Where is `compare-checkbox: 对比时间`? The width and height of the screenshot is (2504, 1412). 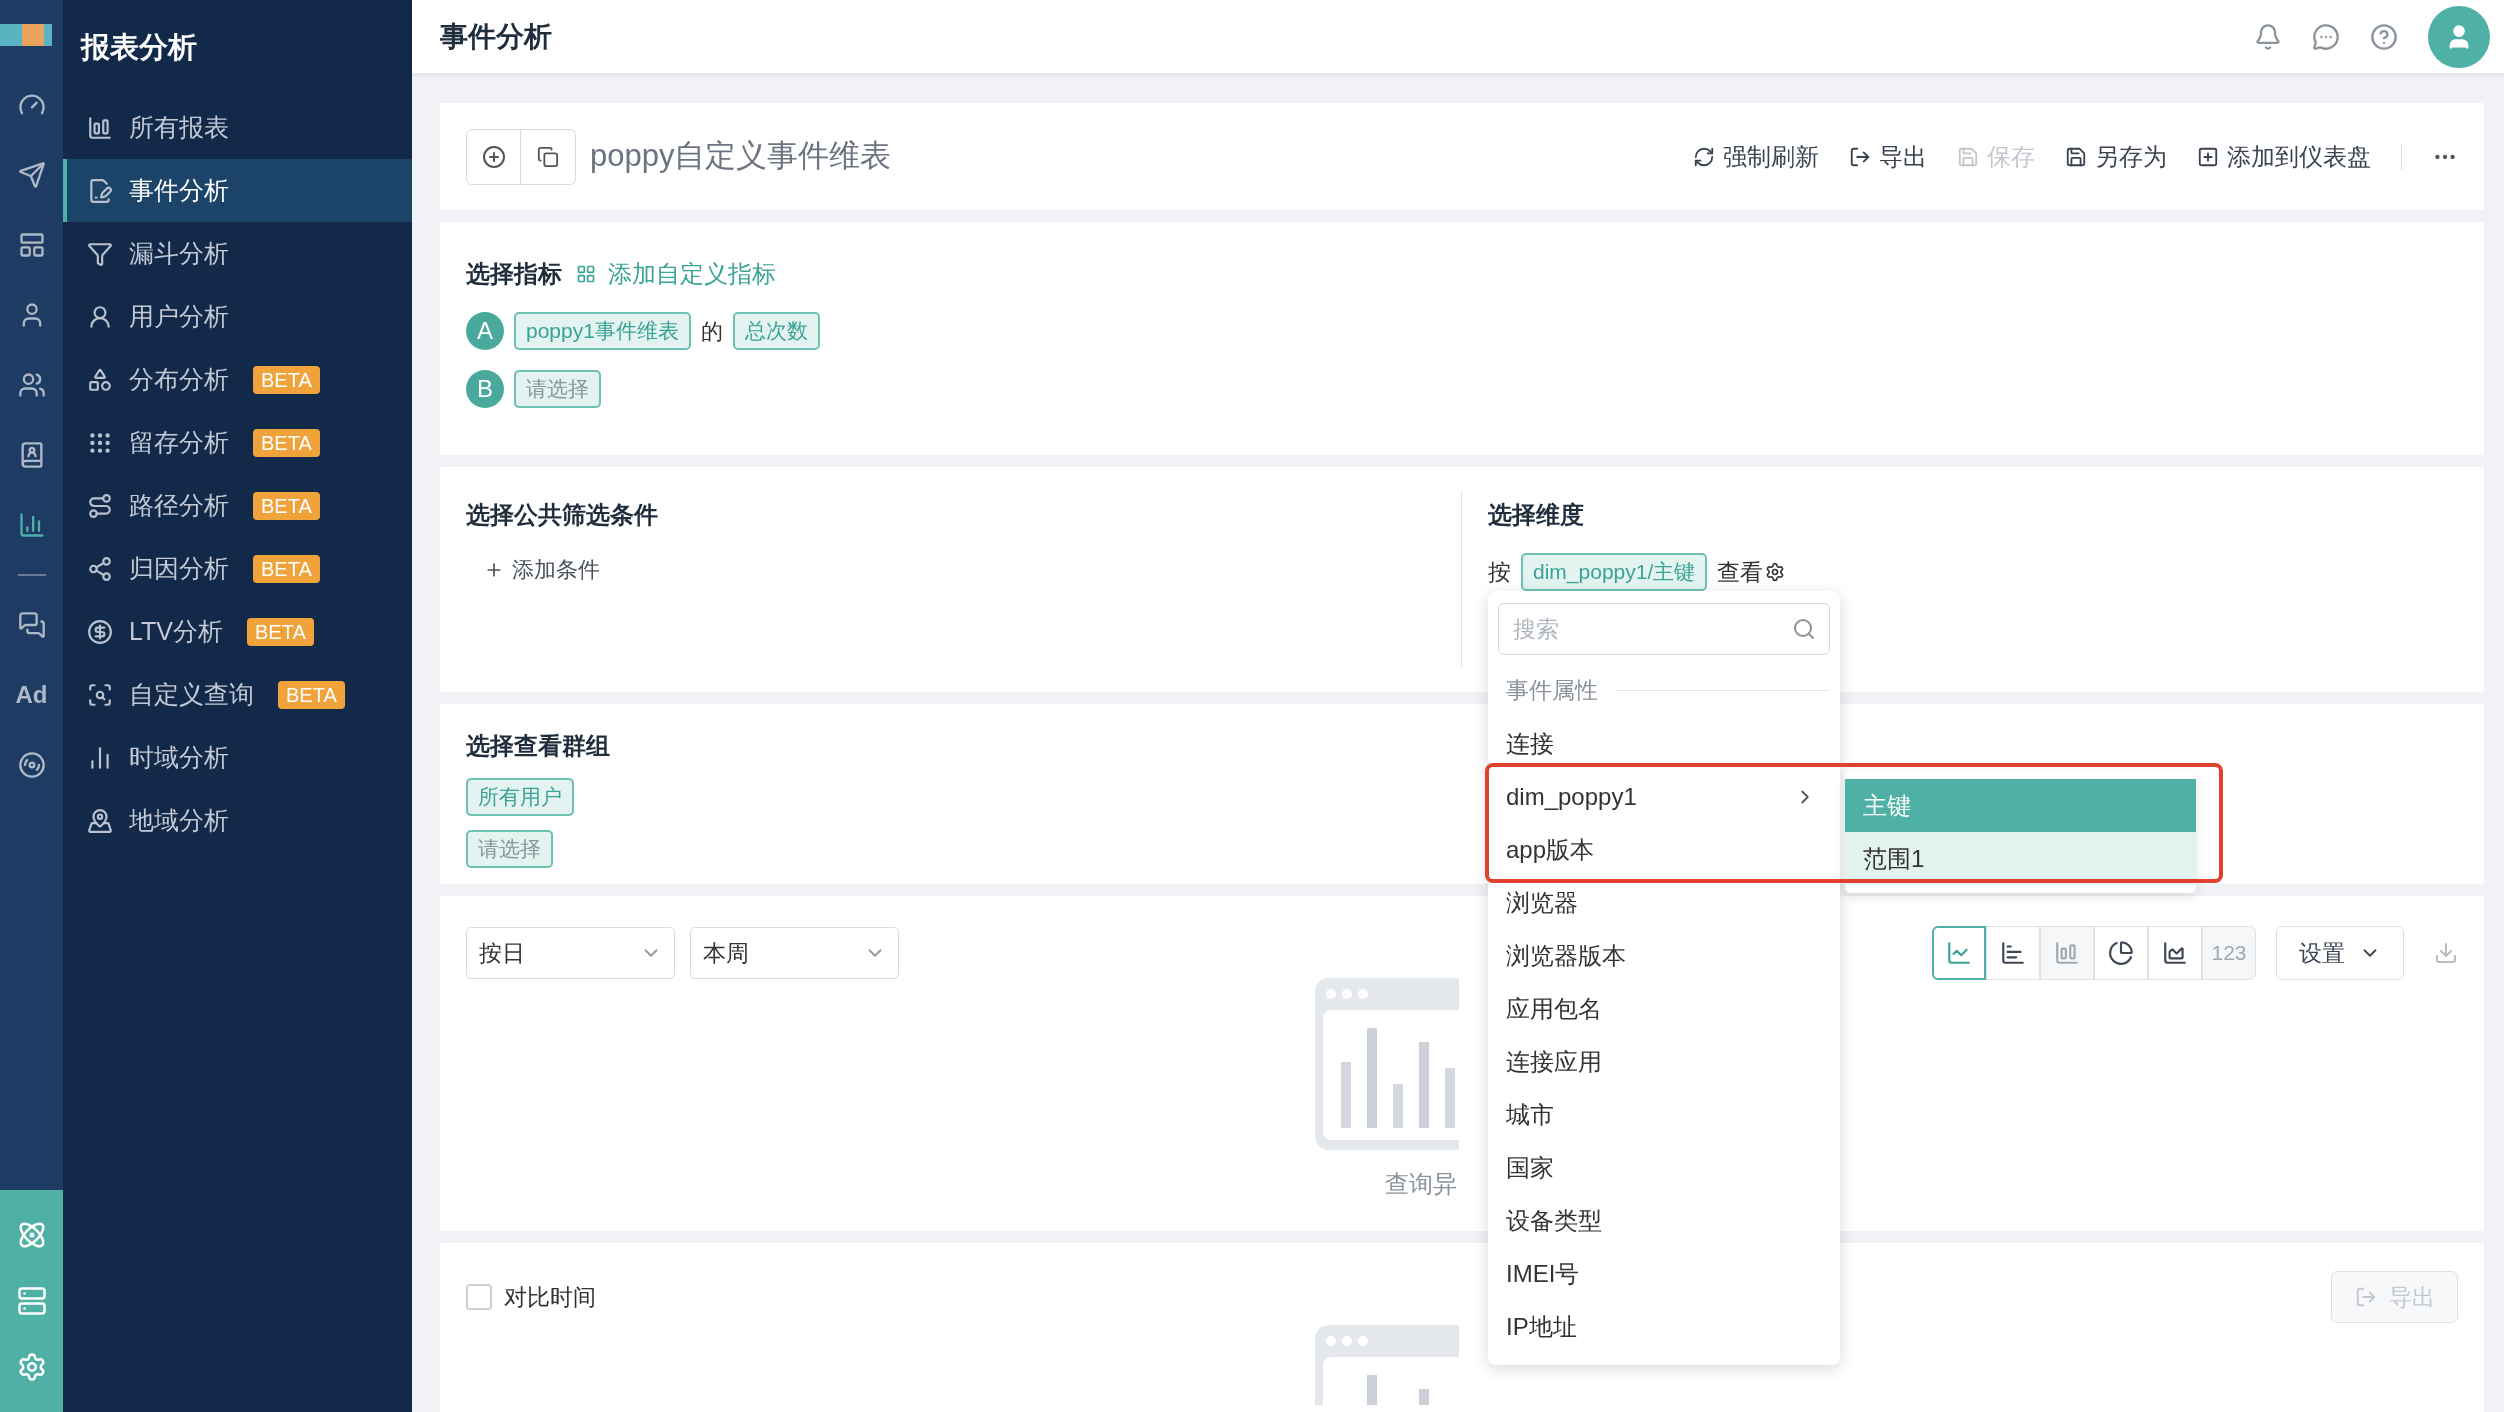 compare-checkbox: 对比时间 is located at coordinates (531, 1297).